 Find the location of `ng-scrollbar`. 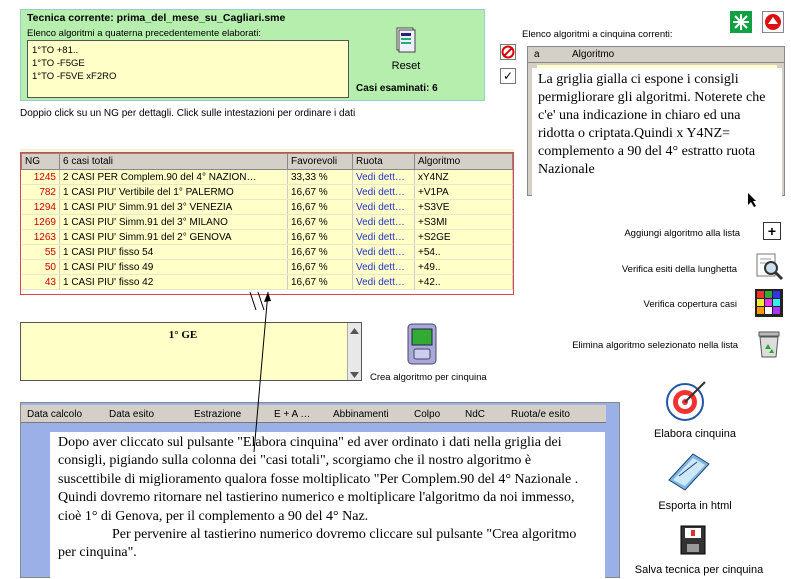

ng-scrollbar is located at coordinates (354, 351).